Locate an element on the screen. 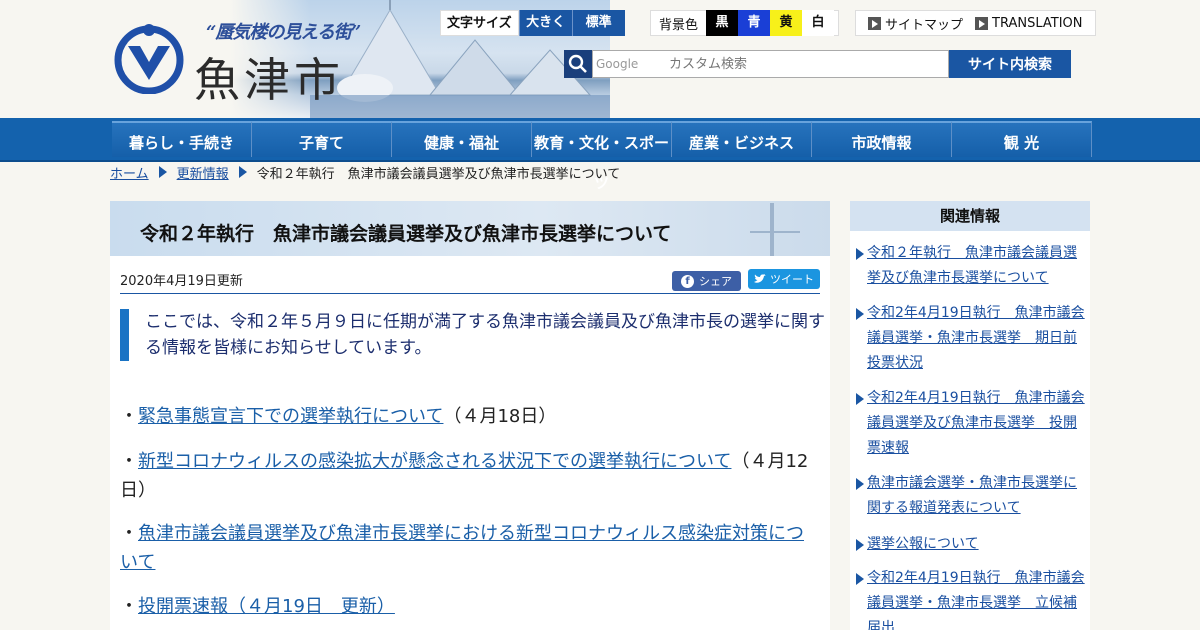  sidebar-link: 選挙公報について is located at coordinates (923, 544).